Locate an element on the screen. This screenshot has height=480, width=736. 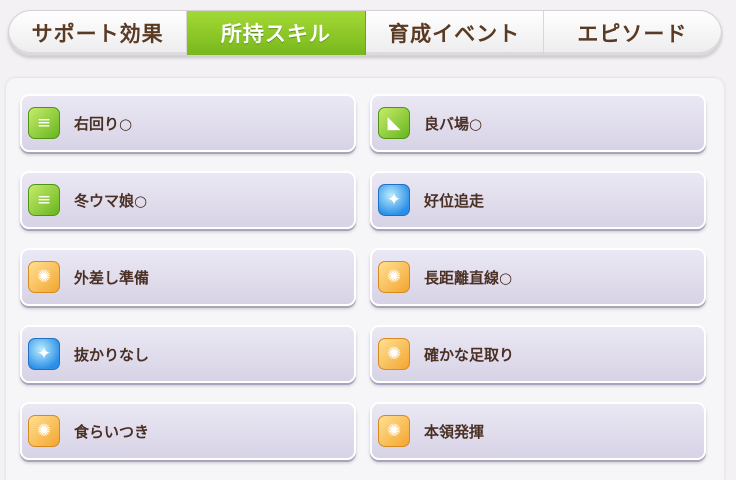
skill-card: ✦ 抜かりなし is located at coordinates (188, 354).